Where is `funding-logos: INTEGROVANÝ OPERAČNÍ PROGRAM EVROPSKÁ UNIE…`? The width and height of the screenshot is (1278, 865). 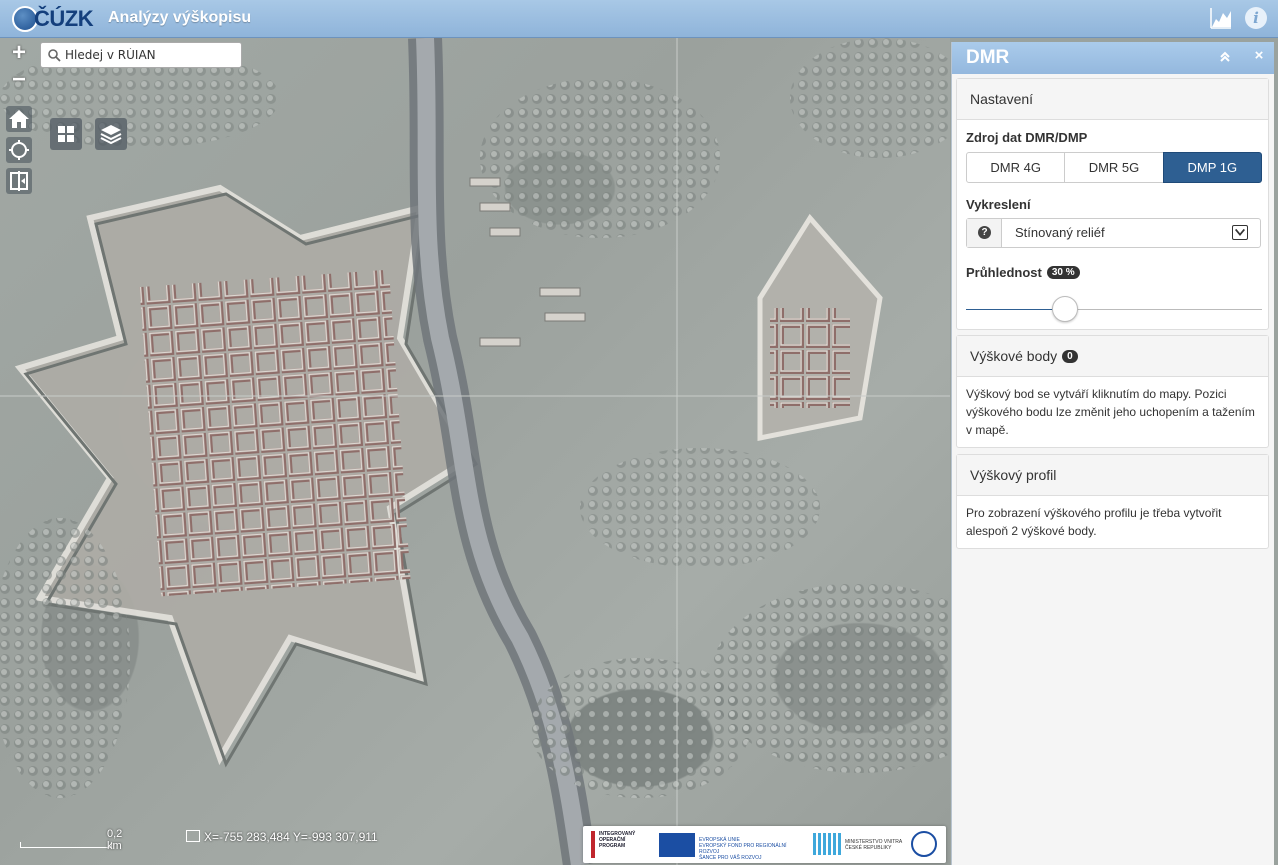 funding-logos: INTEGROVANÝ OPERAČNÍ PROGRAM EVROPSKÁ UNIE… is located at coordinates (764, 844).